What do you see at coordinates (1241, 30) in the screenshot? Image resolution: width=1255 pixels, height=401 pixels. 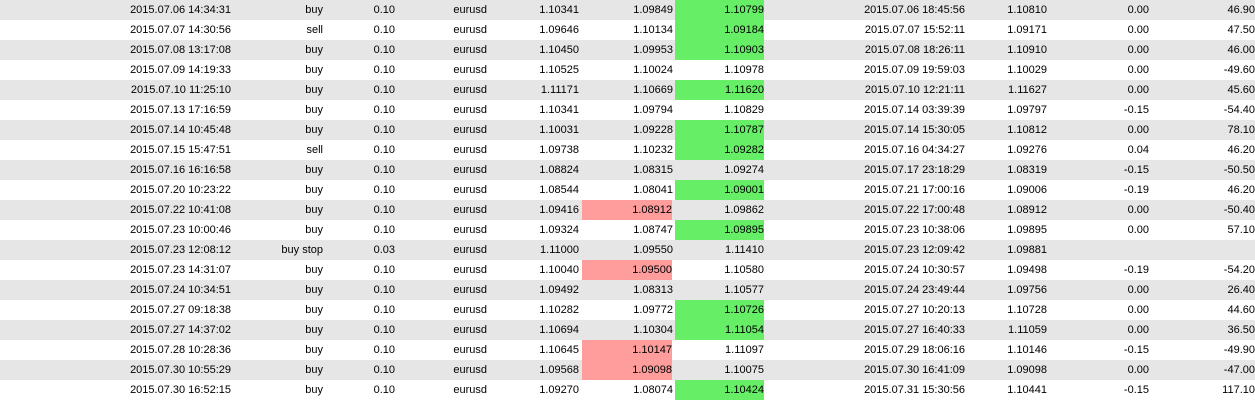 I see `profit-cell: 47.50` at bounding box center [1241, 30].